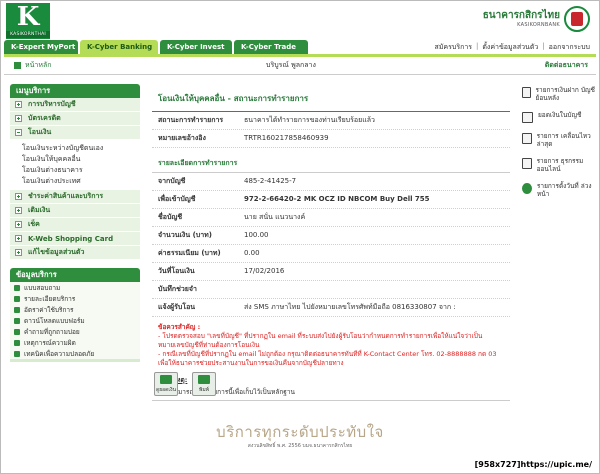 The height and width of the screenshot is (474, 600). What do you see at coordinates (204, 384) in the screenshot?
I see `print-button: พิมพ์` at bounding box center [204, 384].